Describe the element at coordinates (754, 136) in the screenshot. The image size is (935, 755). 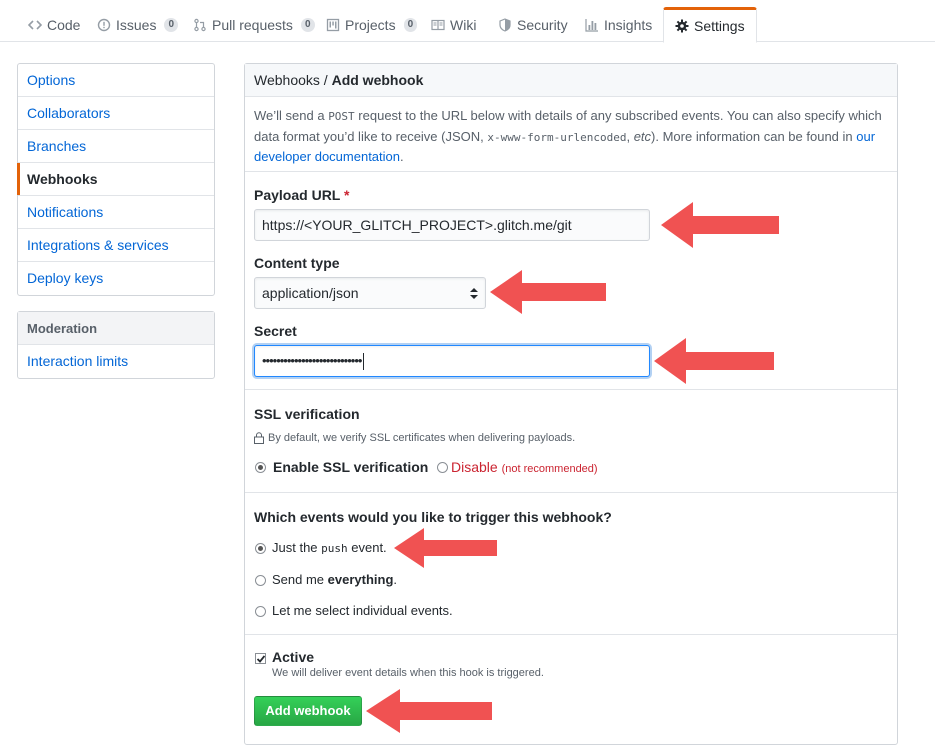
I see `intro-text-4: ). More information can be found in` at that location.